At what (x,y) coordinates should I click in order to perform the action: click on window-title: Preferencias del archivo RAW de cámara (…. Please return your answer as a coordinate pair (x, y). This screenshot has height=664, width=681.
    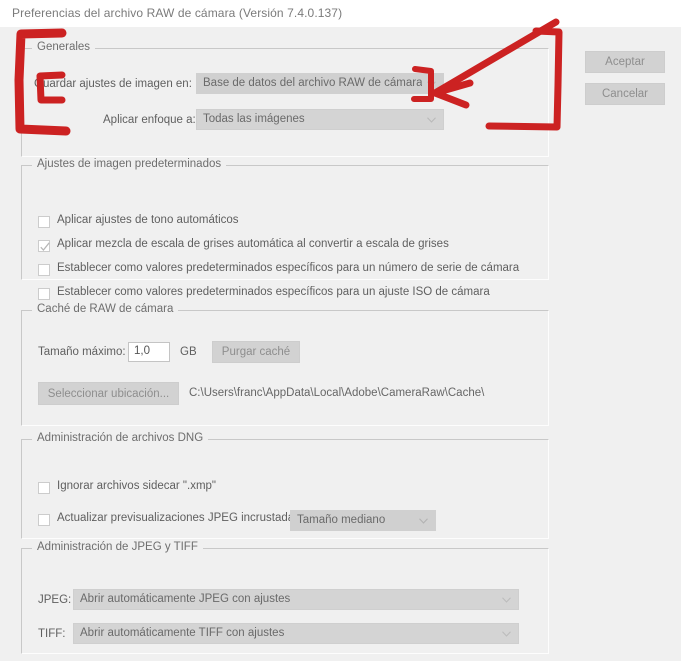
    Looking at the image, I should click on (177, 13).